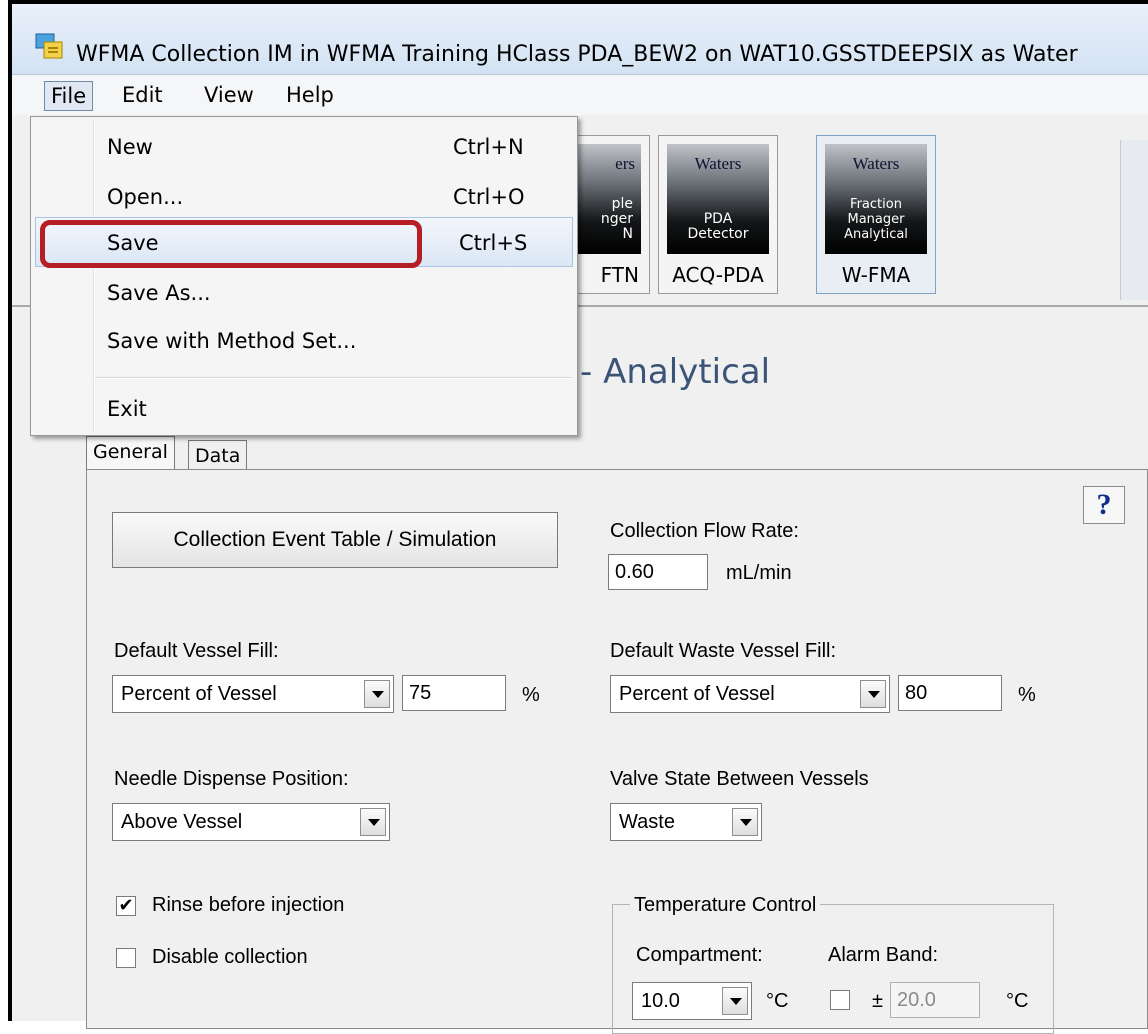 Image resolution: width=1148 pixels, height=1034 pixels. Describe the element at coordinates (1134, 220) in the screenshot. I see `toolbar-scroll-edge` at that location.